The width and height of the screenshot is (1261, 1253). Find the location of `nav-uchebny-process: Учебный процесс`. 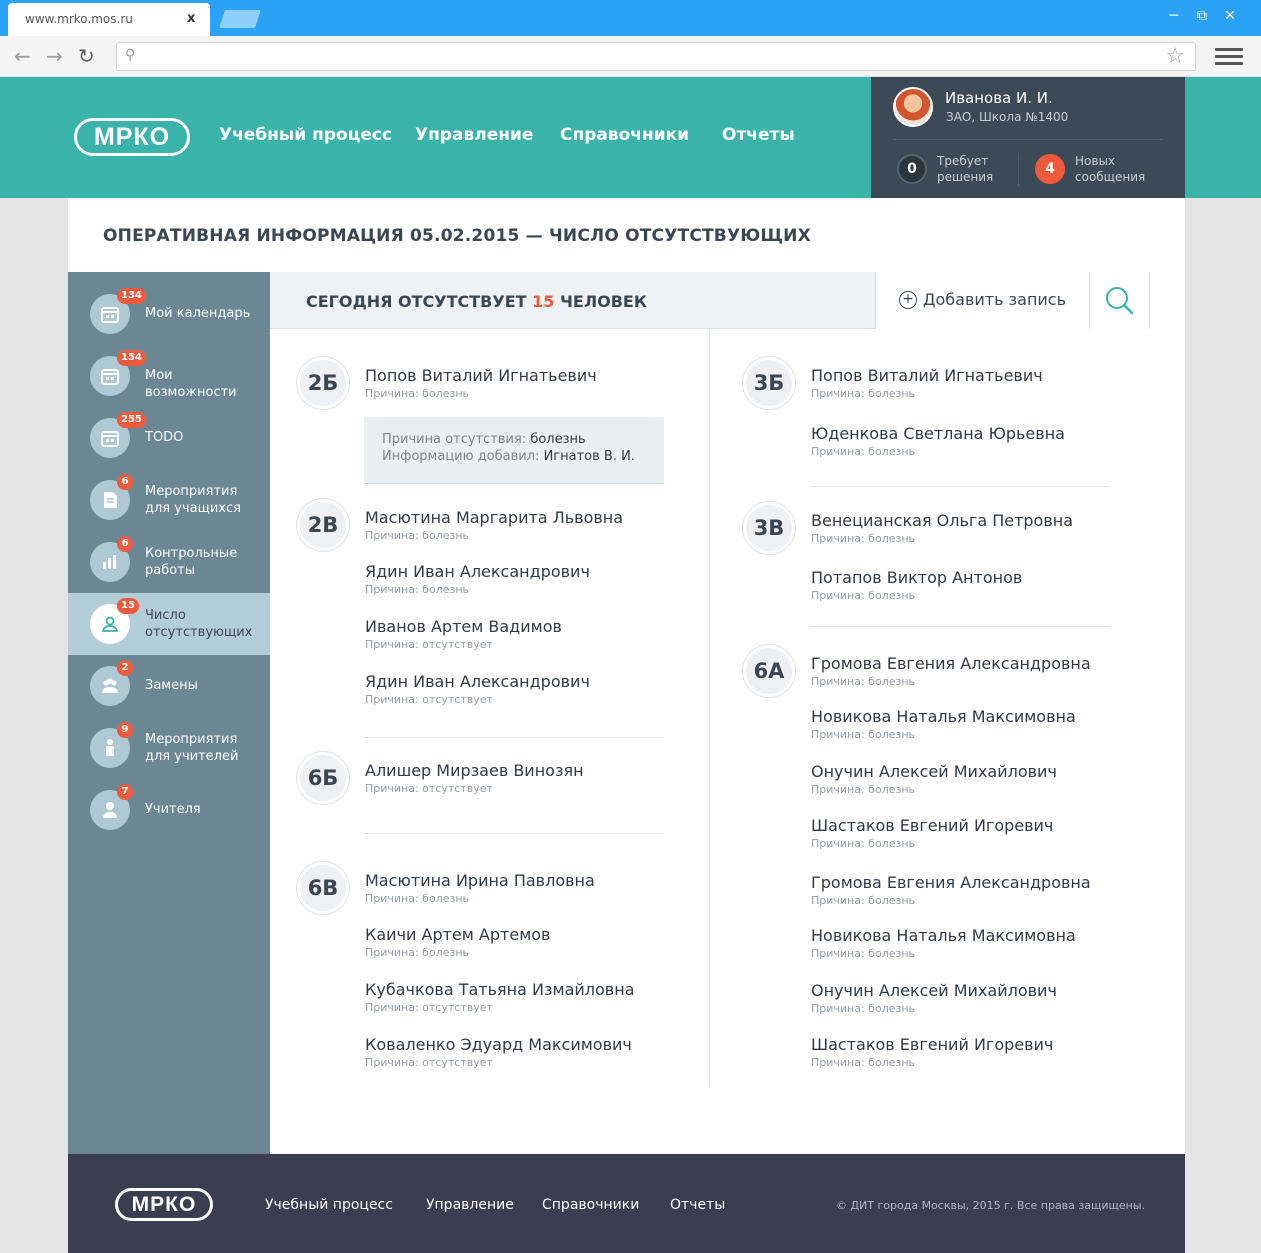

nav-uchebny-process: Учебный процесс is located at coordinates (305, 135).